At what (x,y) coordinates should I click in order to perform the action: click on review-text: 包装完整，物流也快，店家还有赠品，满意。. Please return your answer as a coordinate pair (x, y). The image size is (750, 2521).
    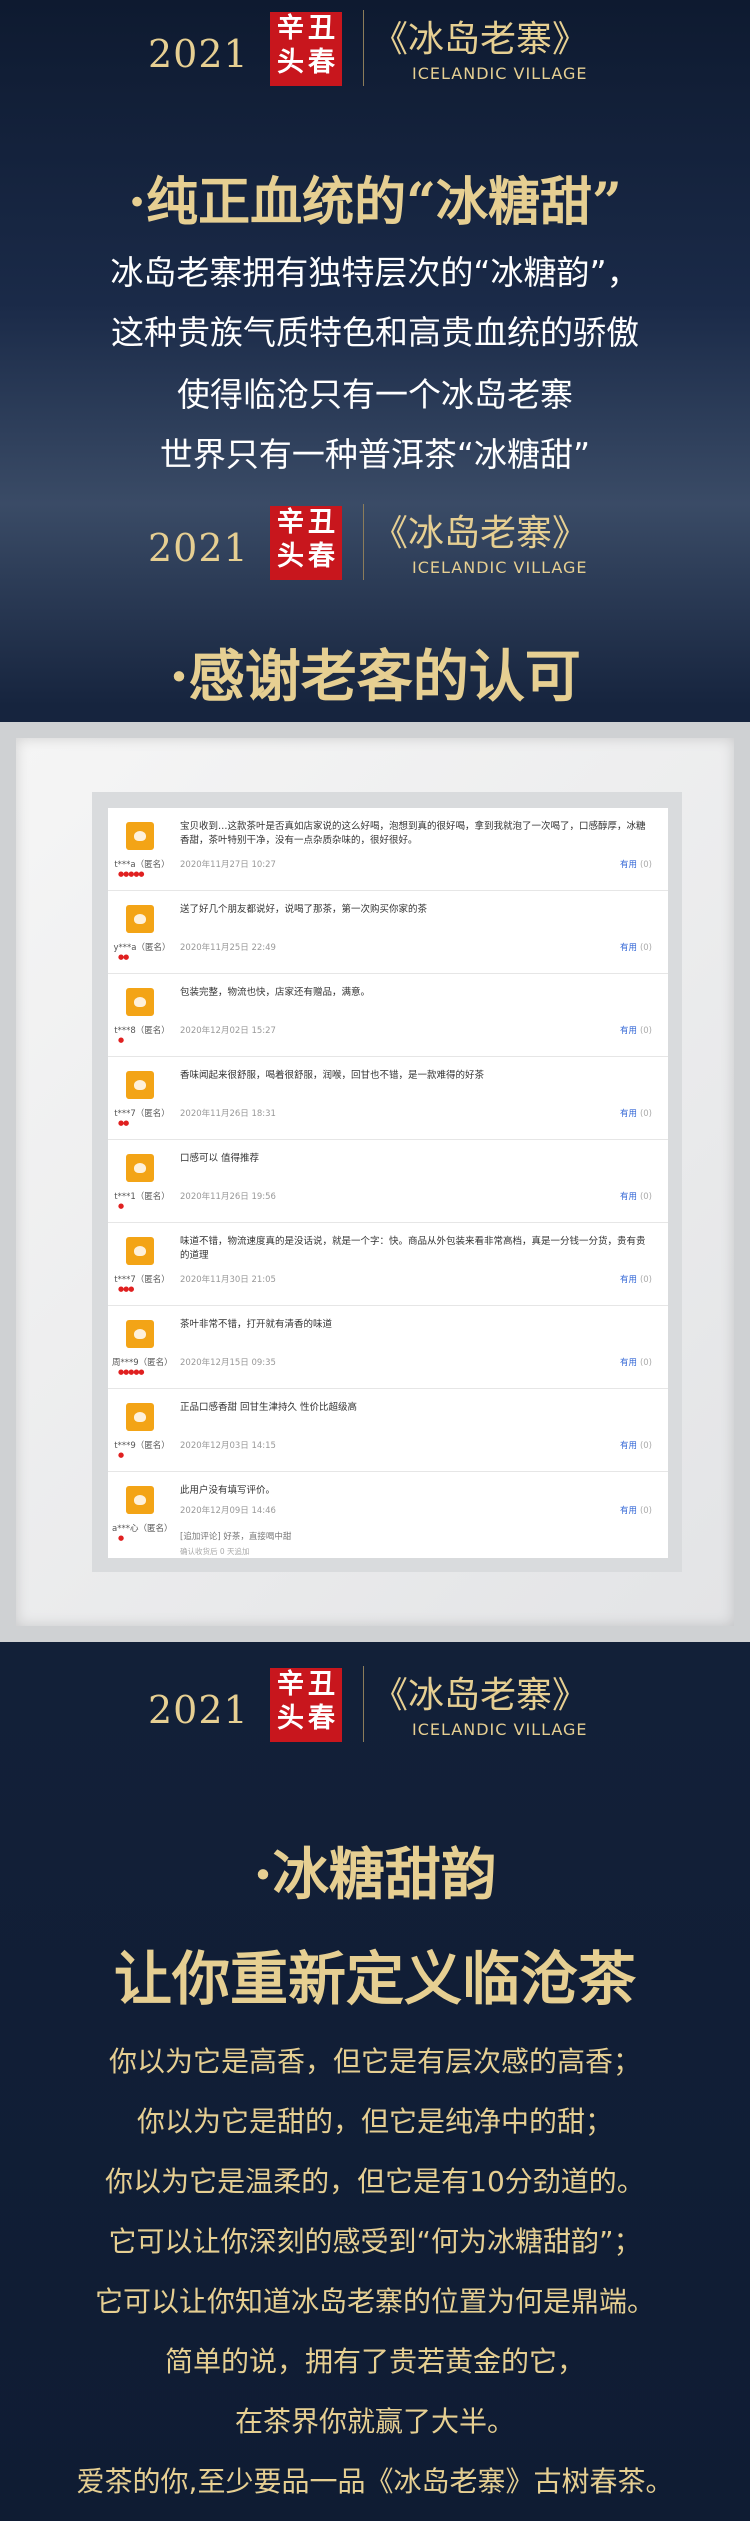
    Looking at the image, I should click on (275, 992).